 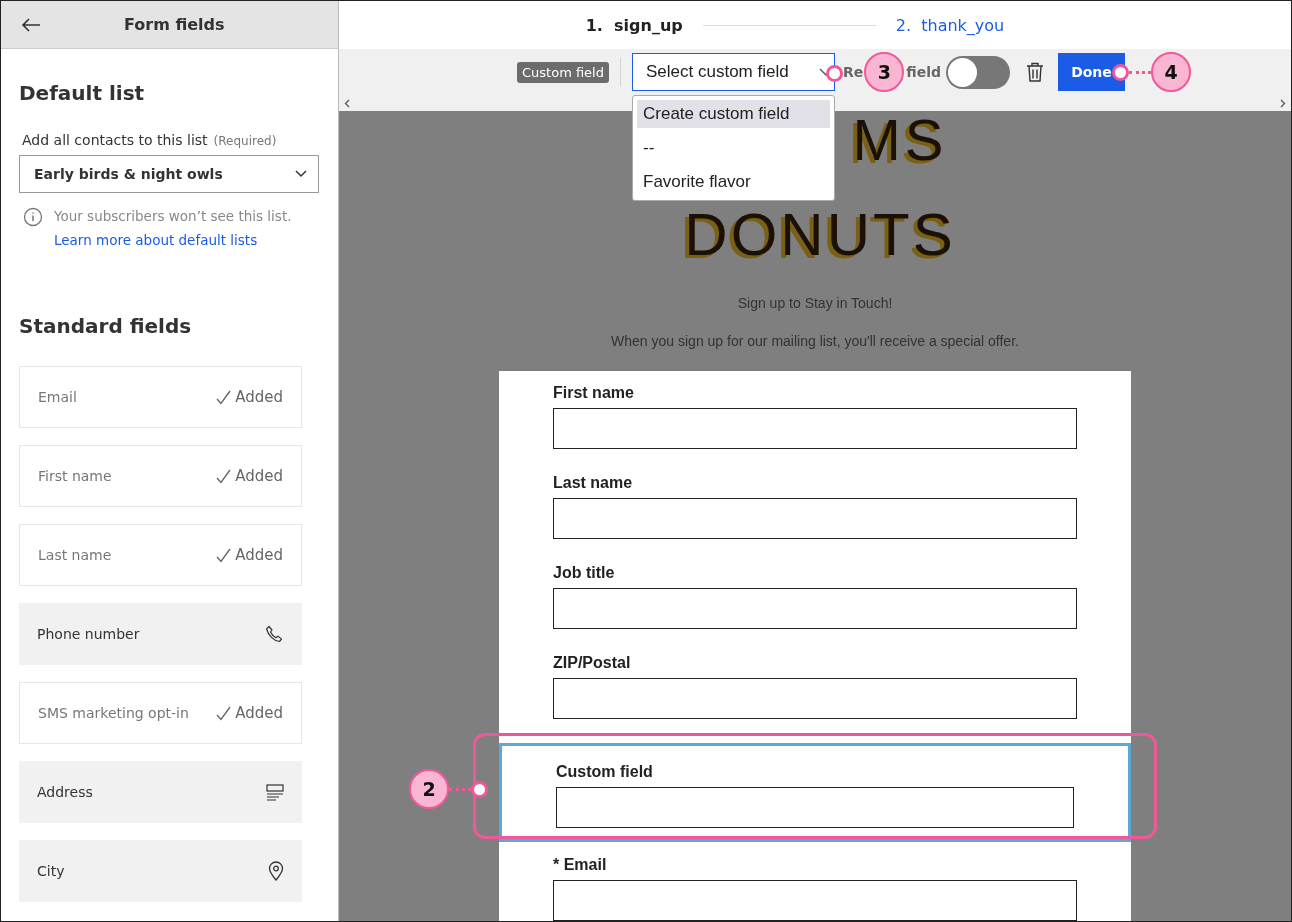 What do you see at coordinates (115, 140) in the screenshot?
I see `field-label: Add all contacts to this list` at bounding box center [115, 140].